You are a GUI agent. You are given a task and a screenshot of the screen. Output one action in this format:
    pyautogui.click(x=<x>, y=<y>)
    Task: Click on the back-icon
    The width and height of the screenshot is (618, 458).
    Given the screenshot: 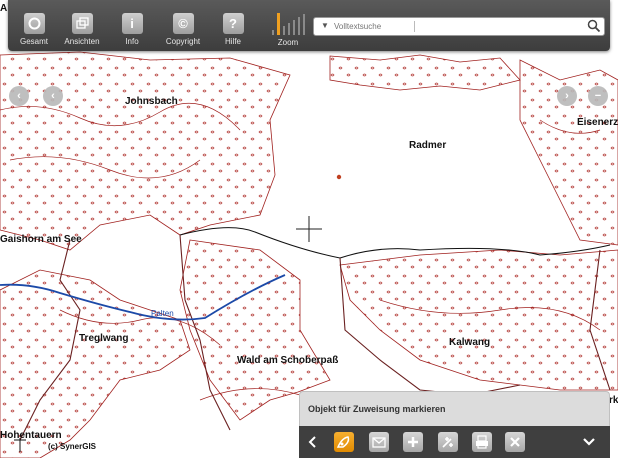 What is the action you would take?
    pyautogui.click(x=313, y=442)
    